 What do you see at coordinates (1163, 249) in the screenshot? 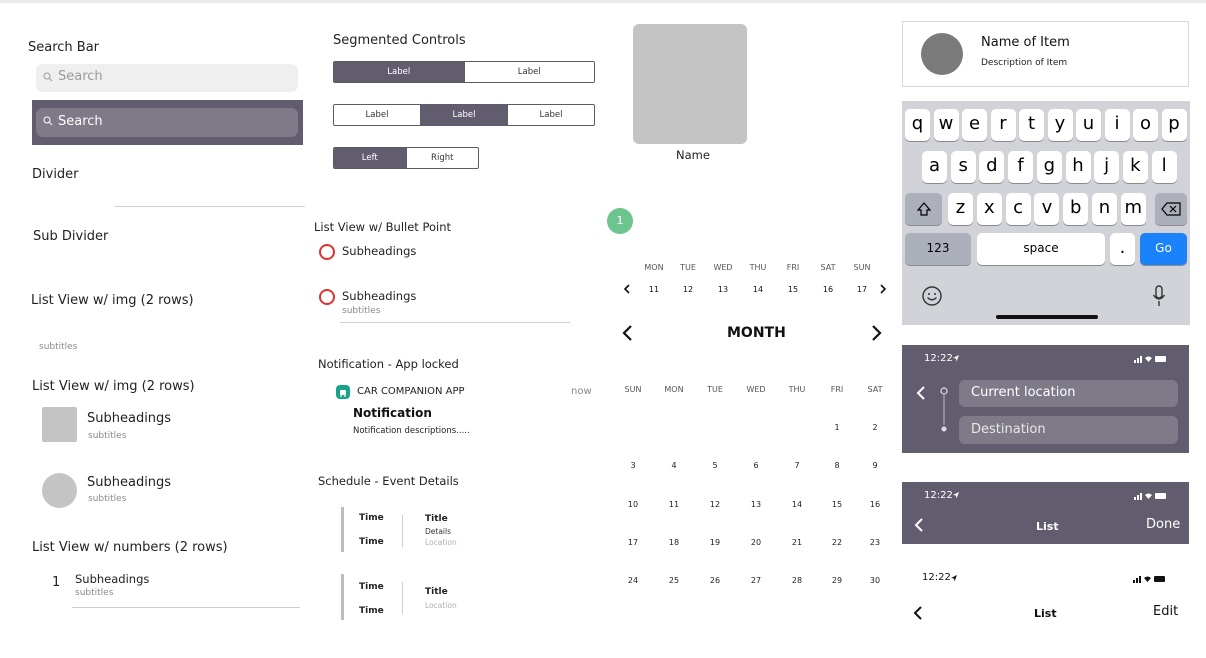
I see `go-key: Go` at bounding box center [1163, 249].